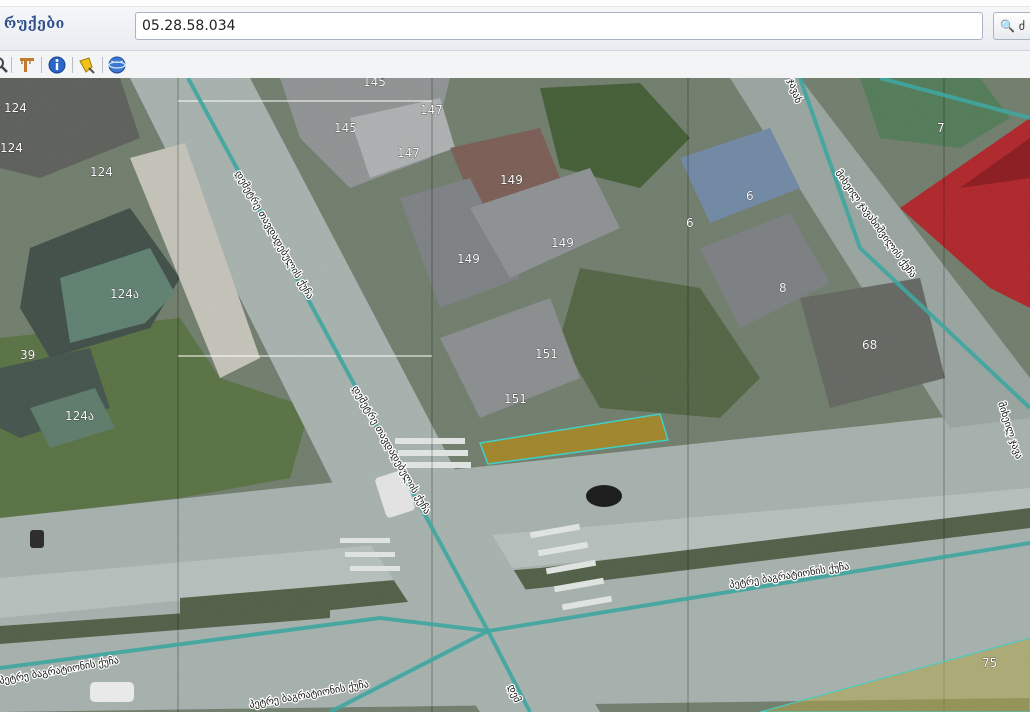  What do you see at coordinates (1022, 26) in the screenshot?
I see `search-button-label: ძ` at bounding box center [1022, 26].